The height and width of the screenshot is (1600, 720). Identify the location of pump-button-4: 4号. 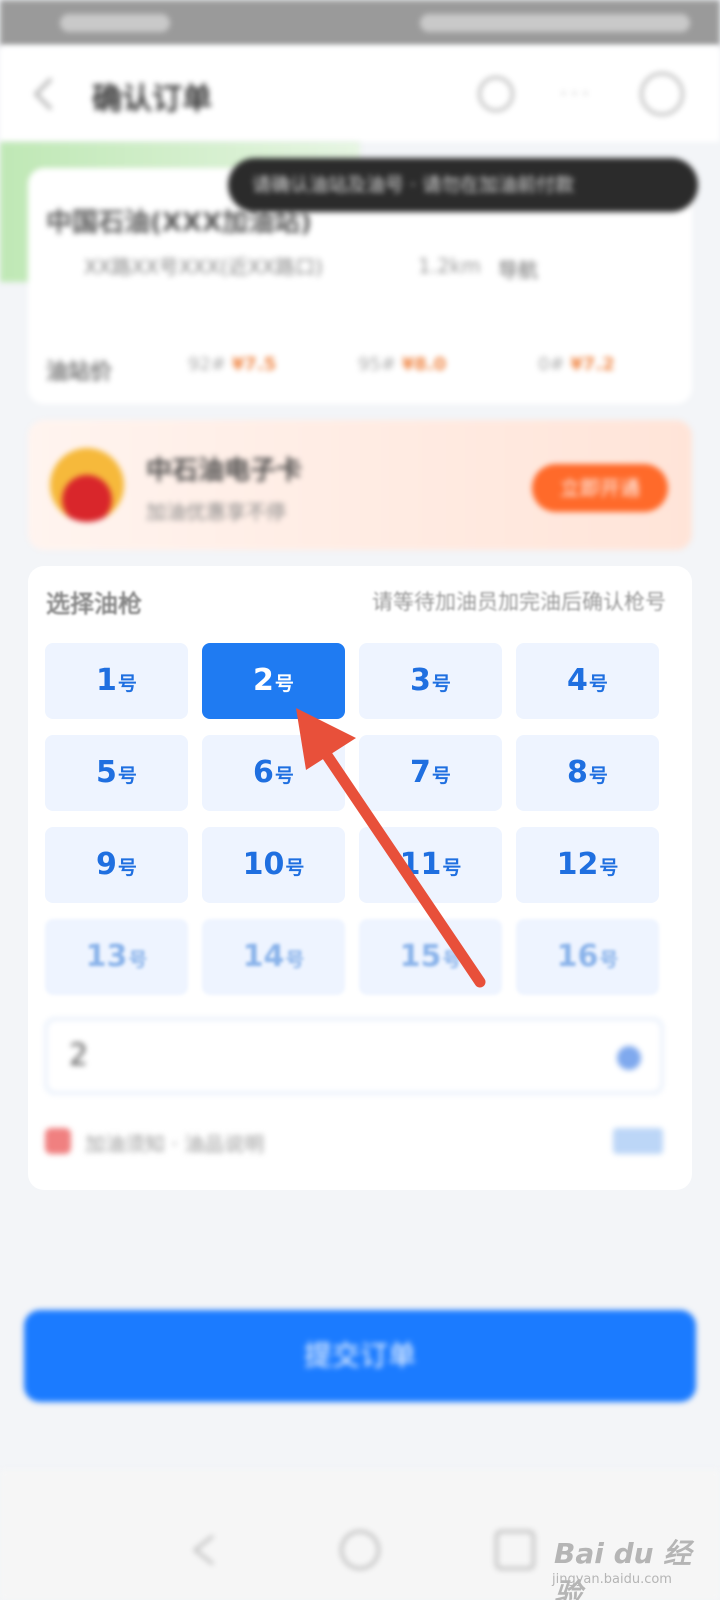
(587, 681).